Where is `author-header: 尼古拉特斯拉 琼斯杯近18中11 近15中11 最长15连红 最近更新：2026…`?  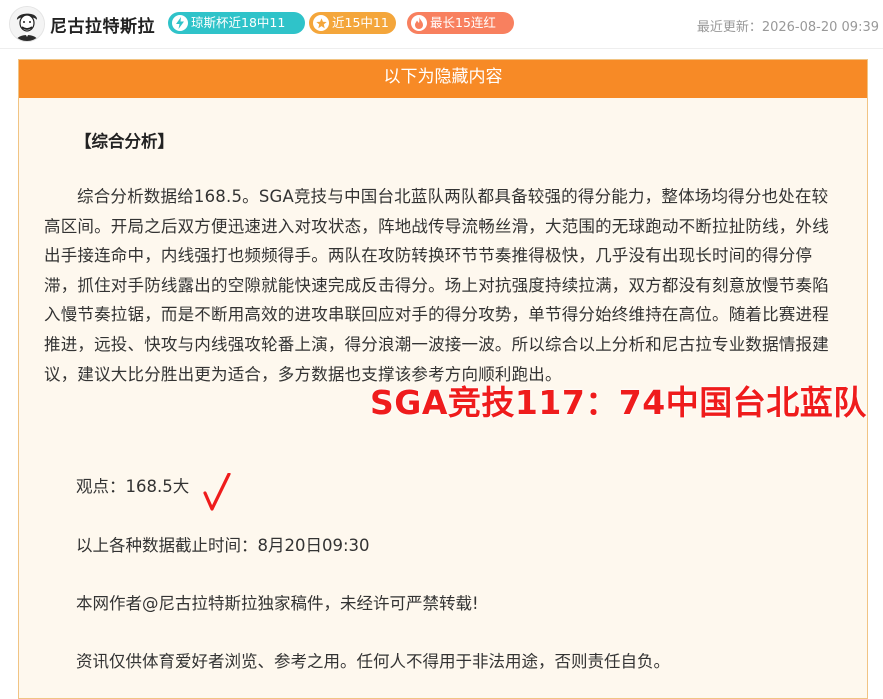 author-header: 尼古拉特斯拉 琼斯杯近18中11 近15中11 最长15连红 最近更新：2026… is located at coordinates (441, 24).